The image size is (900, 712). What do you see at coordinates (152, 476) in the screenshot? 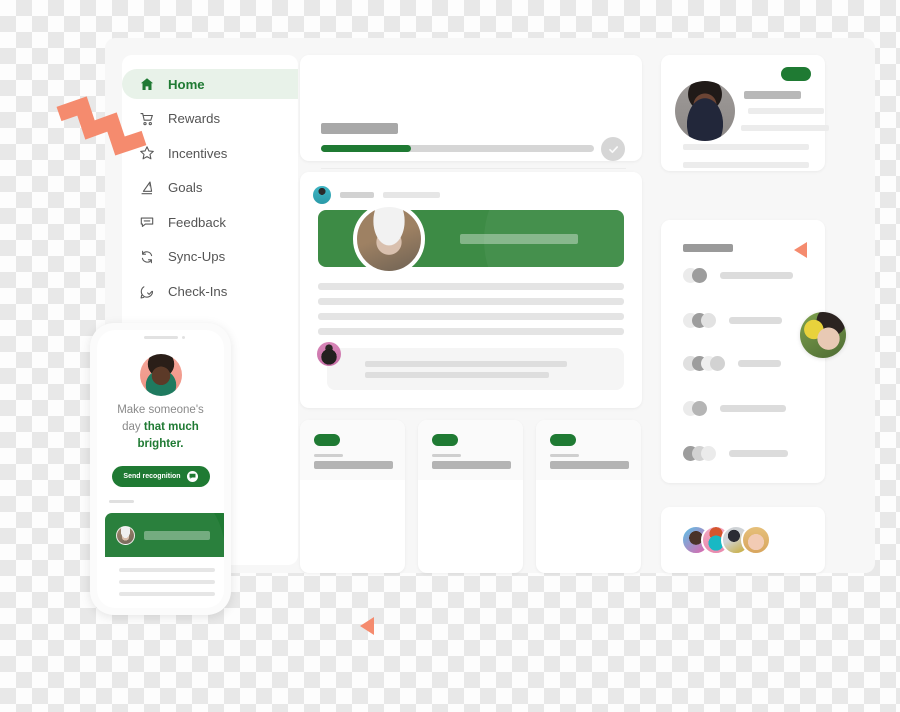
I see `send-recognition-label: Send recognition` at bounding box center [152, 476].